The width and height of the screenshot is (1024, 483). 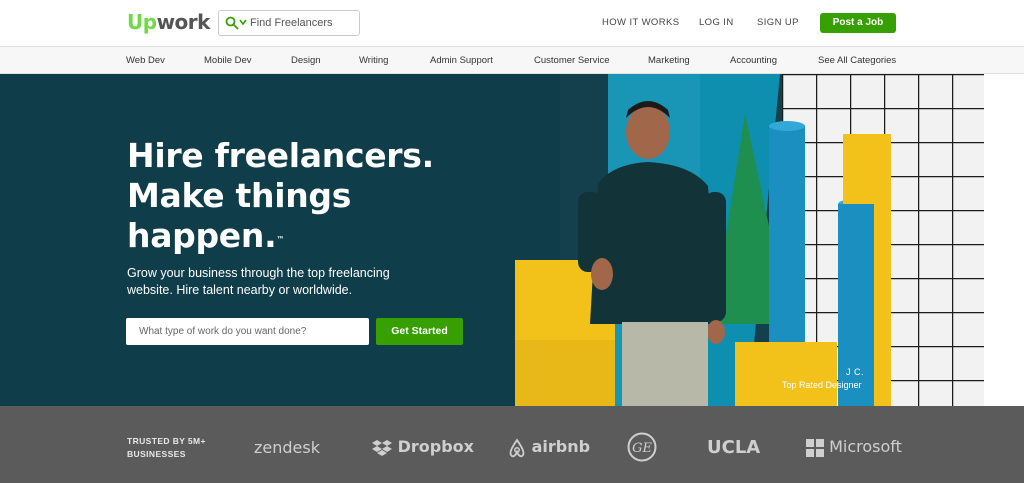 What do you see at coordinates (228, 60) in the screenshot?
I see `category-mobile-dev: Mobile Dev` at bounding box center [228, 60].